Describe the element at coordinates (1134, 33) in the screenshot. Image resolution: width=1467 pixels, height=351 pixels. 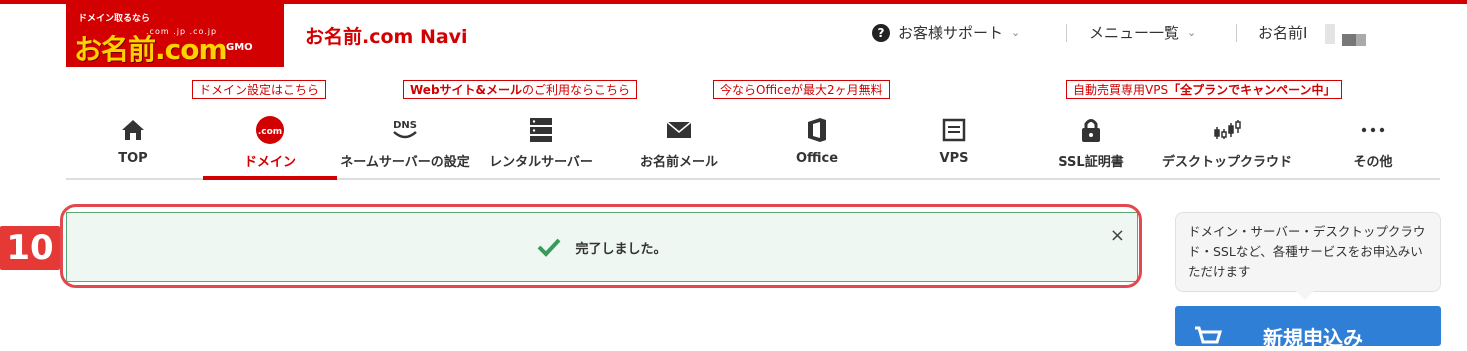
I see `menu-label: メニュー一覧` at that location.